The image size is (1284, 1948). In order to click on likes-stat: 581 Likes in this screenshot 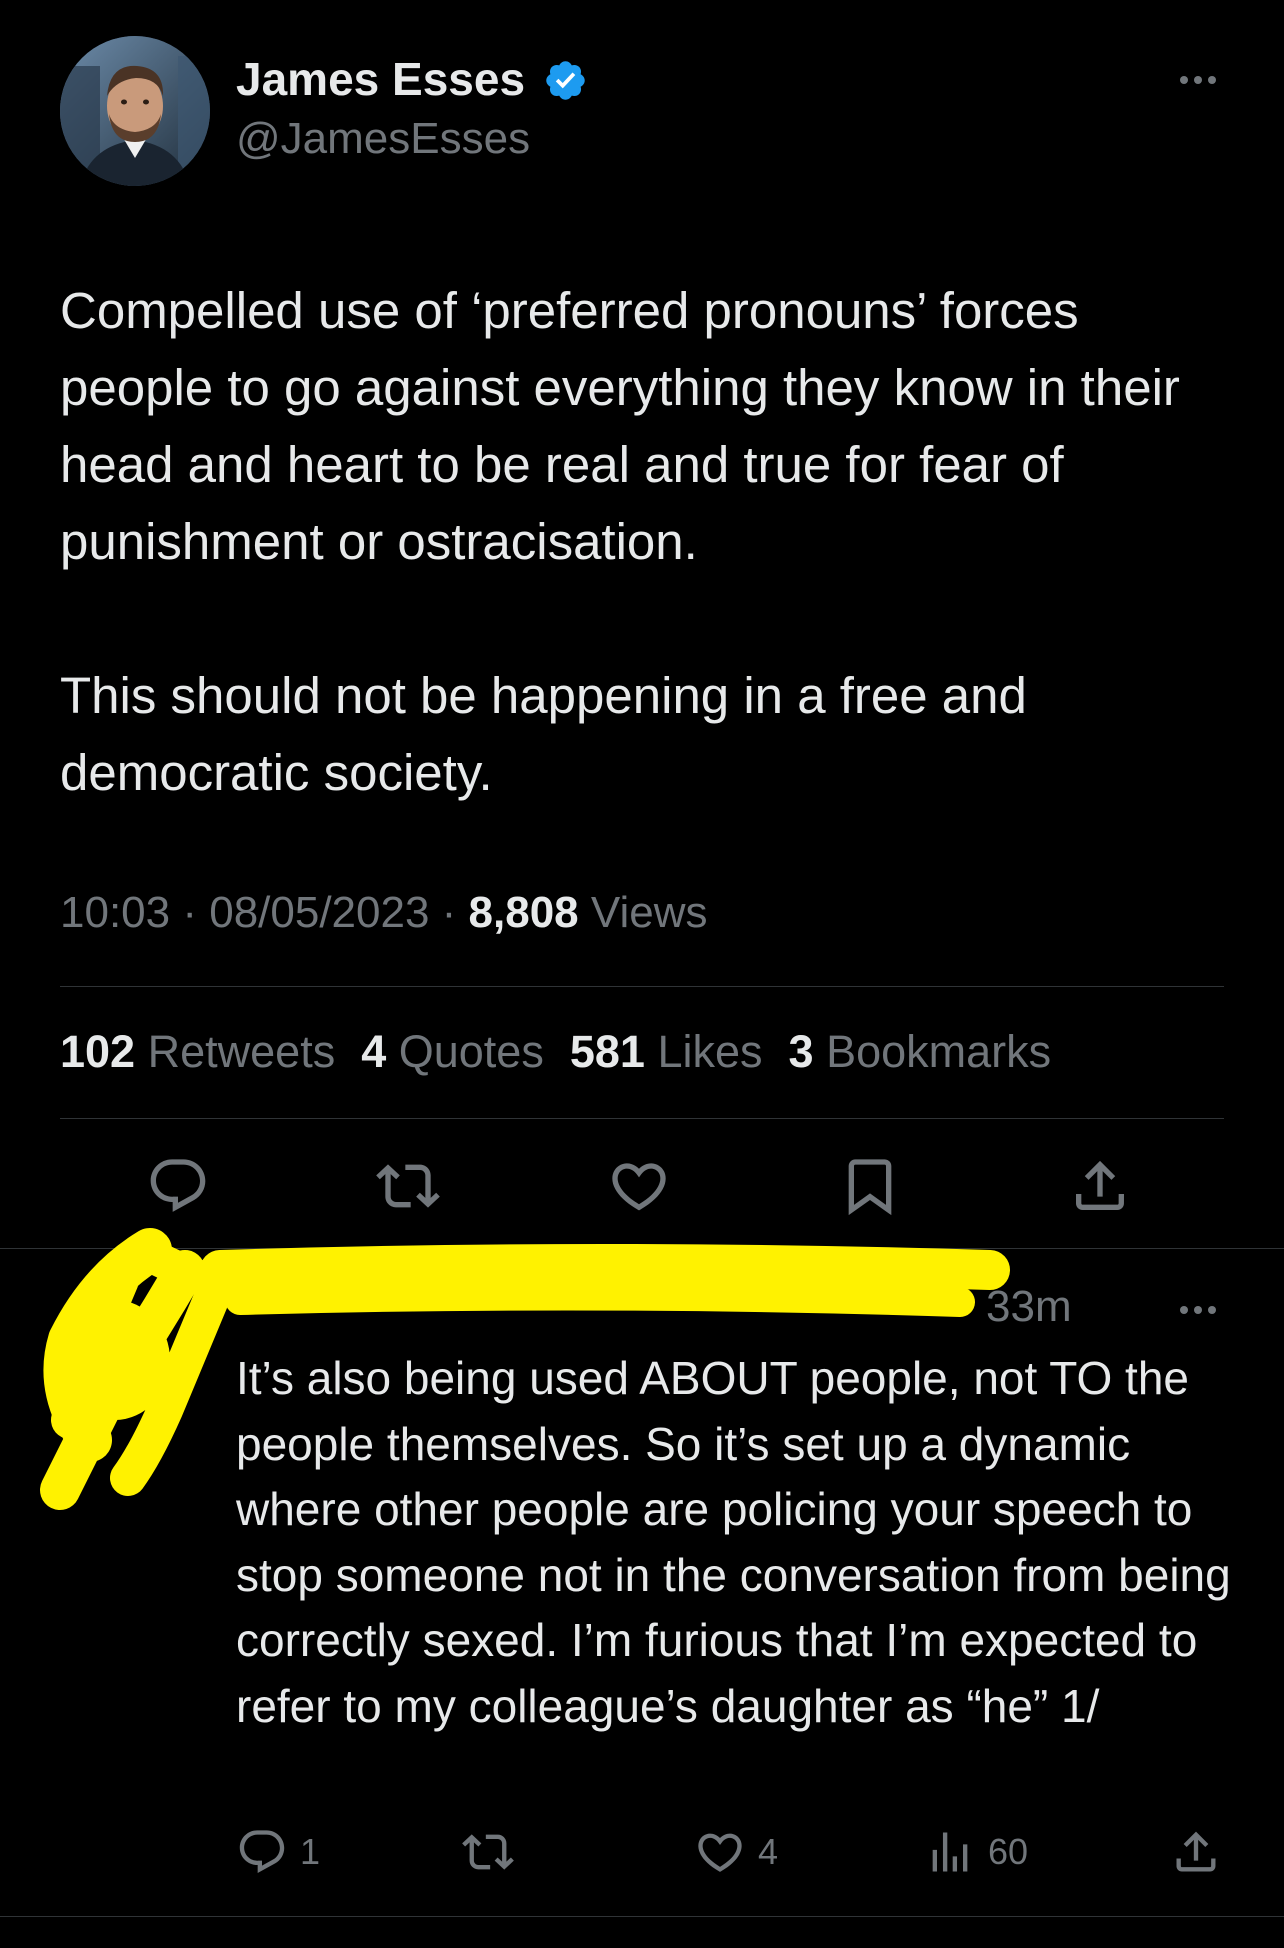, I will do `click(666, 1051)`.